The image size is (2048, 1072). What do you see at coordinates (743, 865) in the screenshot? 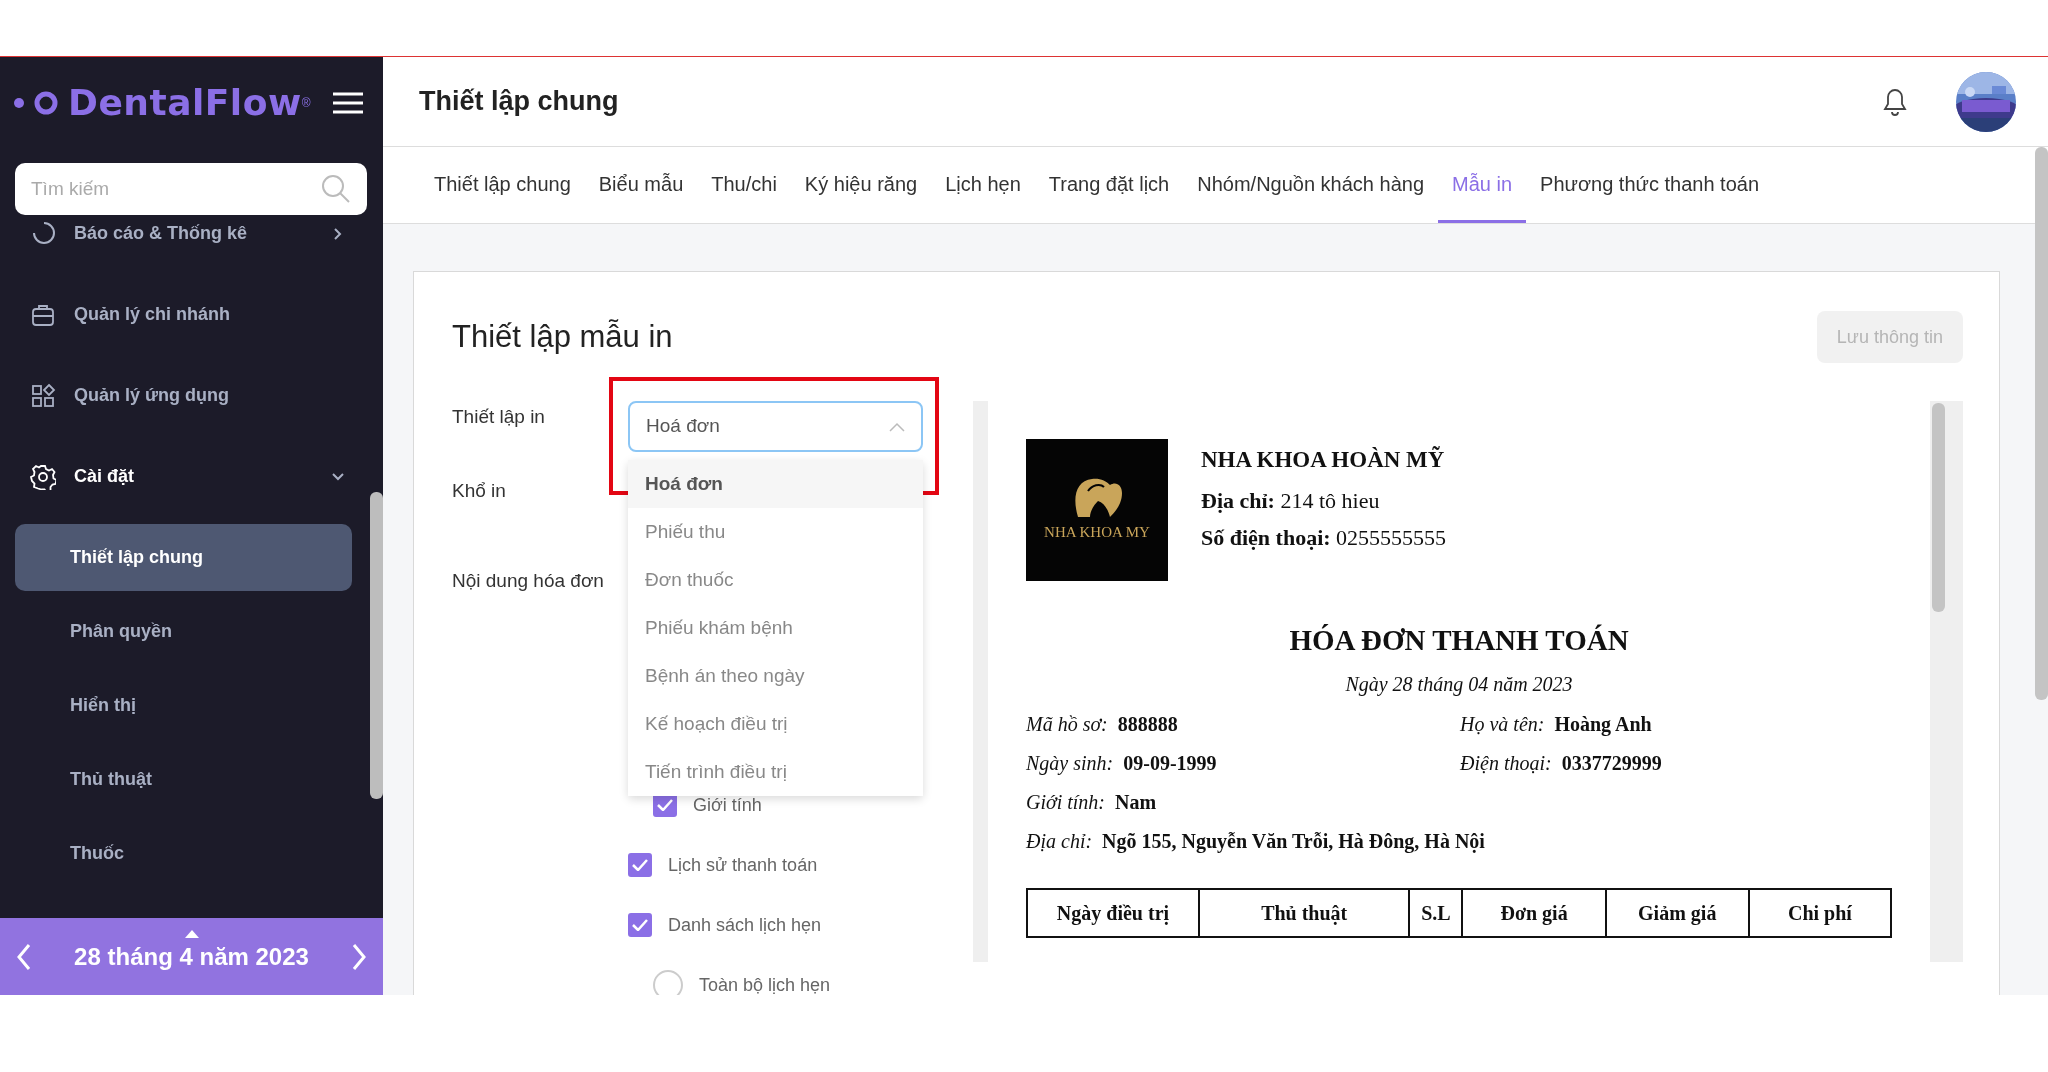
I see `option-label: Lịch sử thanh toán` at bounding box center [743, 865].